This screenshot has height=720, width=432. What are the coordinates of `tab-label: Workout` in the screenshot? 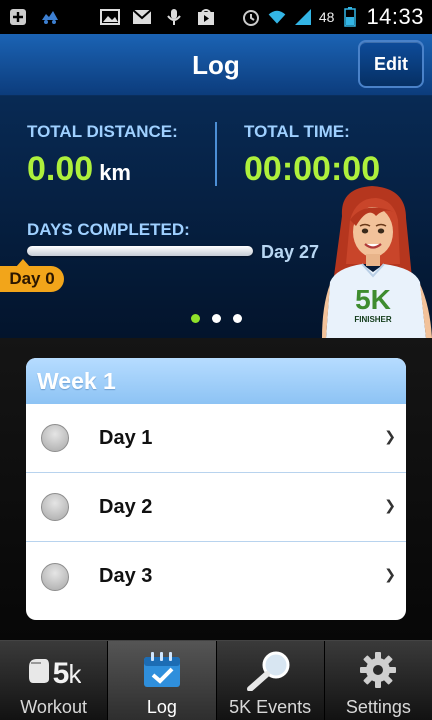 It's located at (53, 707).